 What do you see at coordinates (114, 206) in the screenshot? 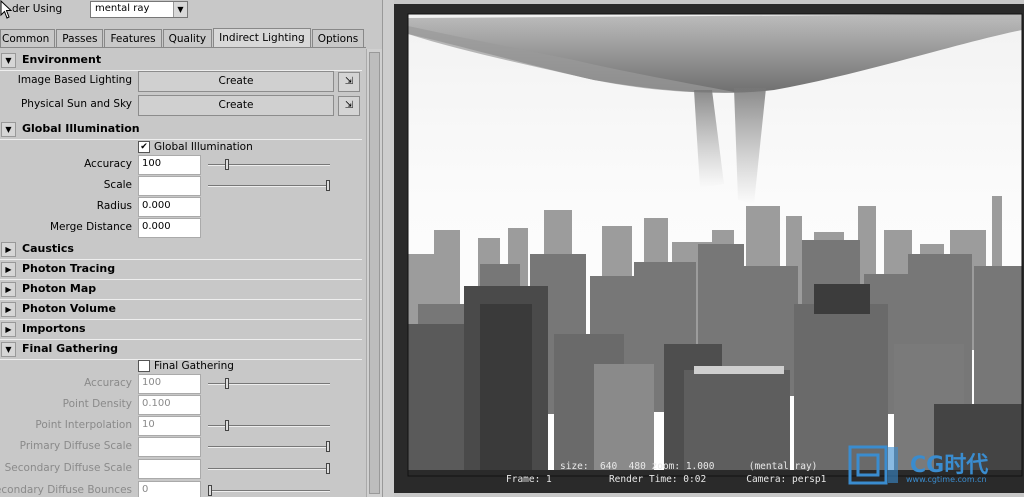
I see `gi-radius-label: Radius` at bounding box center [114, 206].